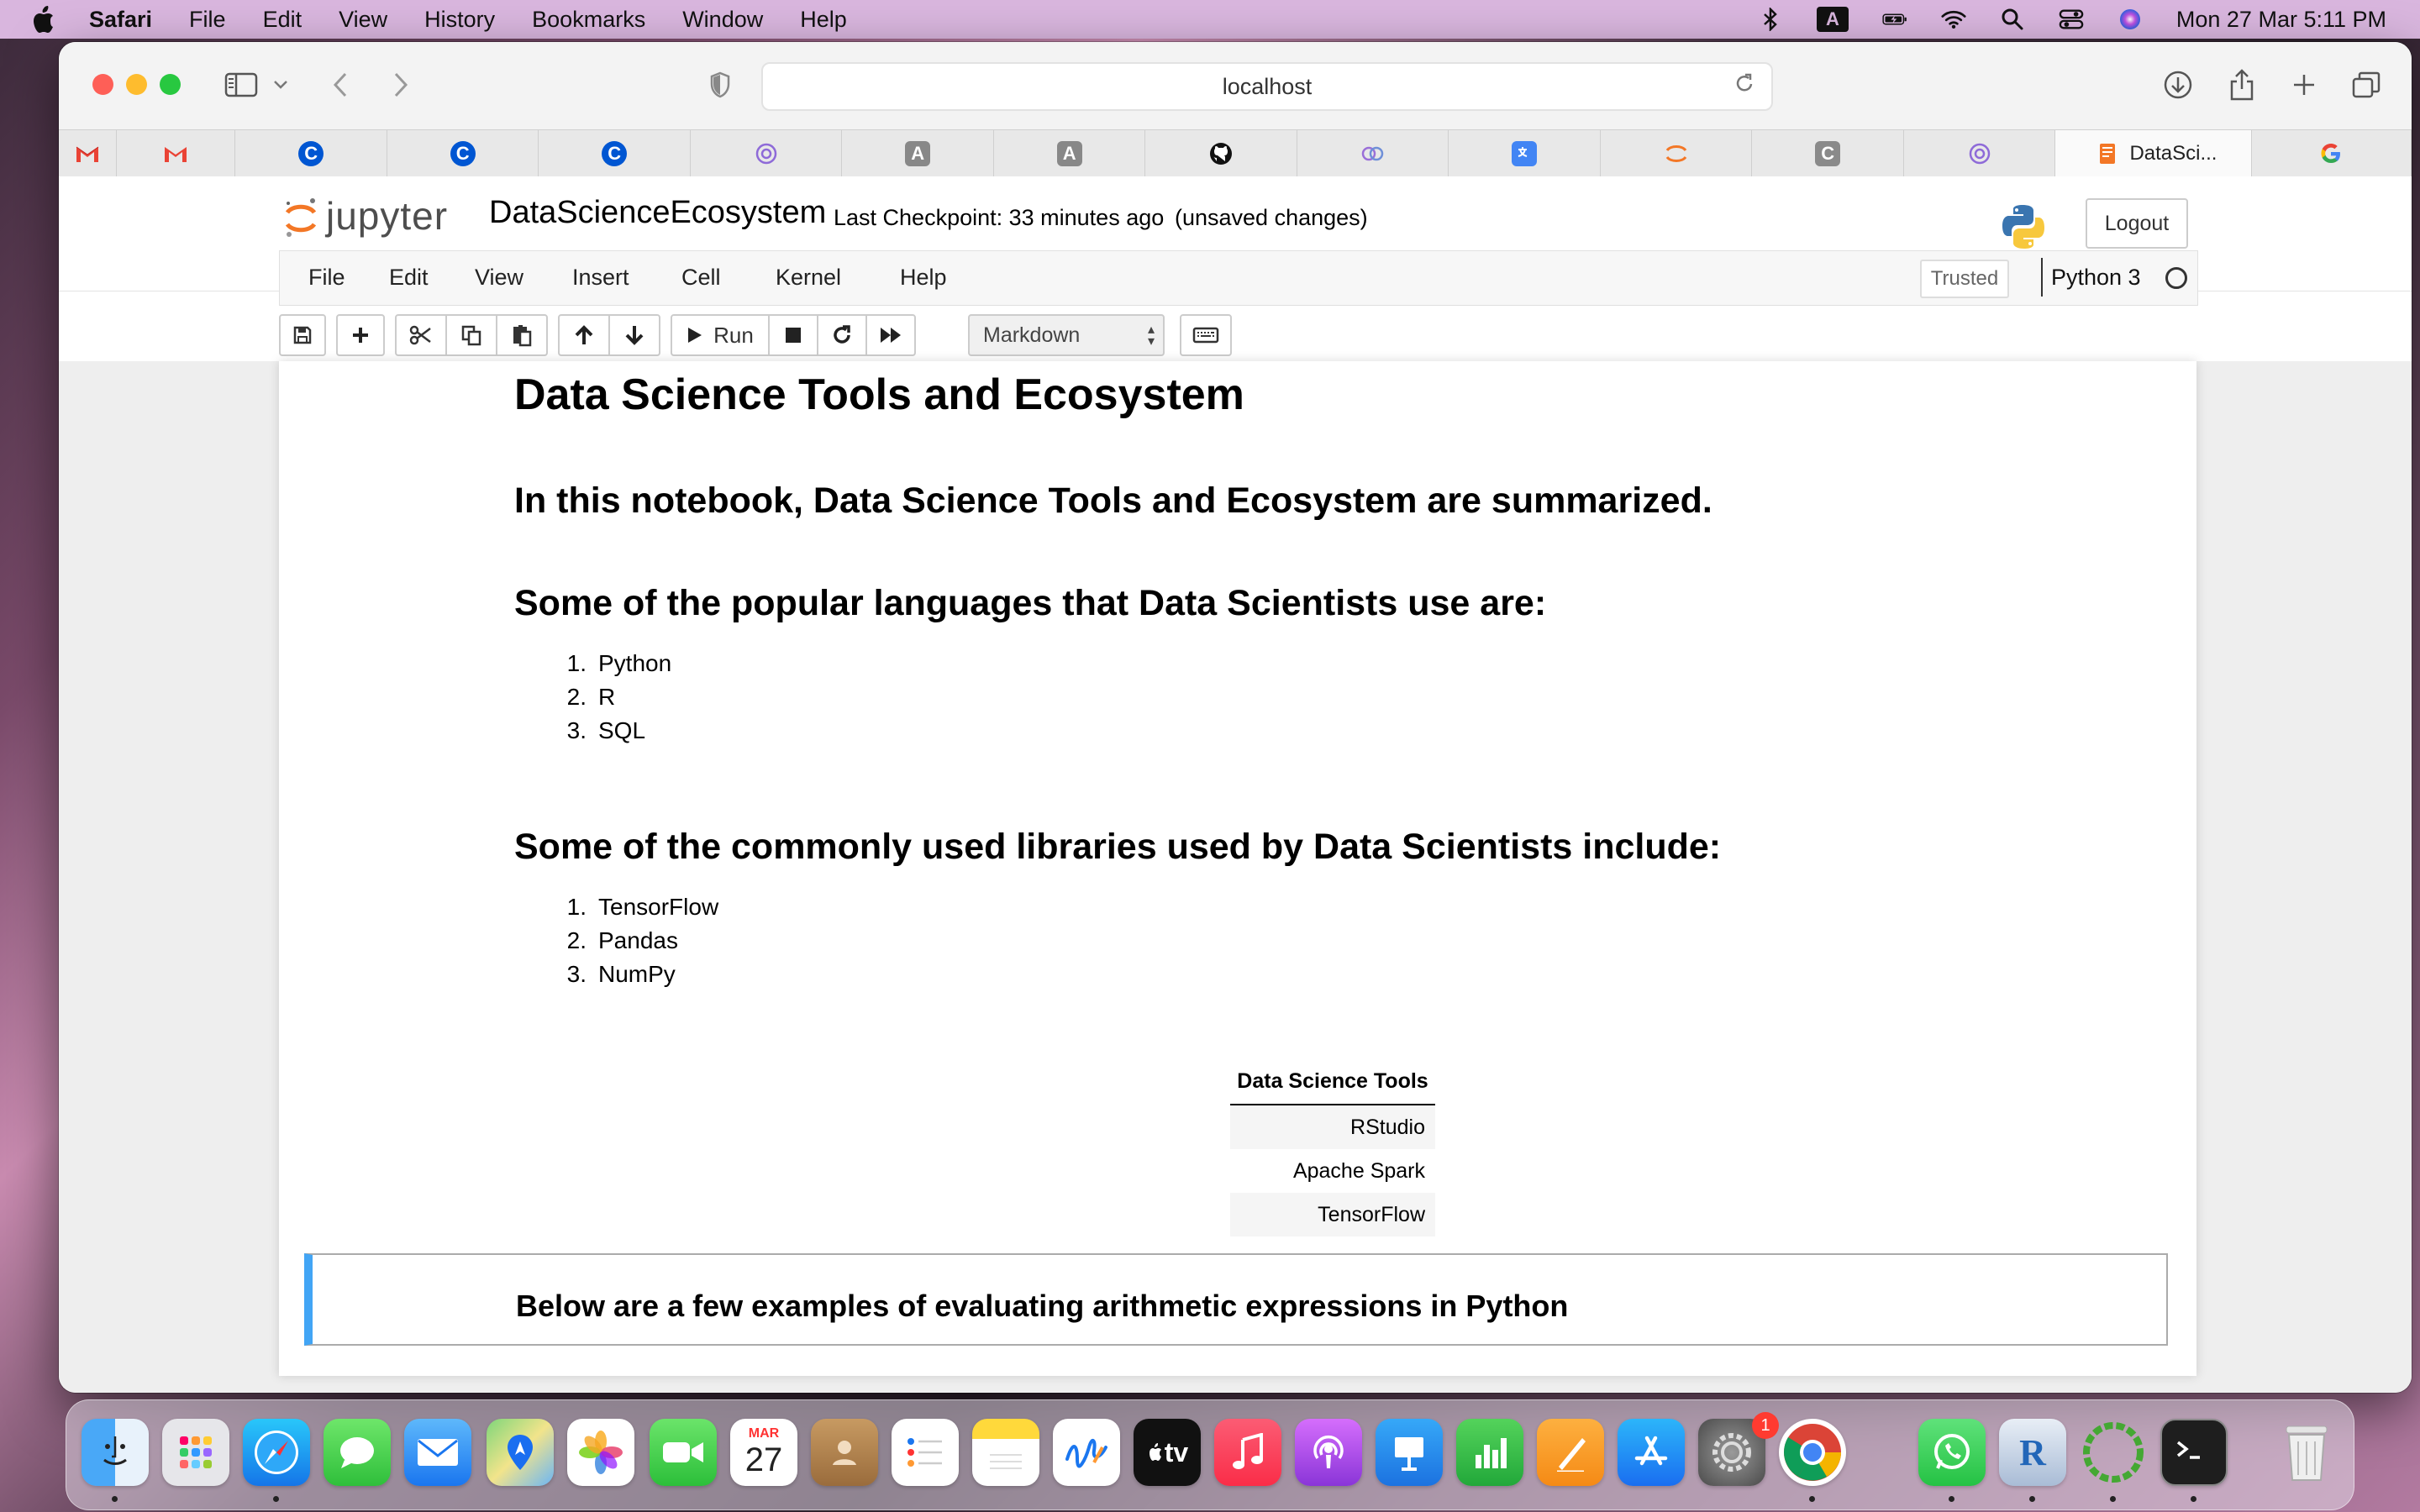 The height and width of the screenshot is (1512, 2420). What do you see at coordinates (1965, 279) in the screenshot?
I see `trusted-indicator: Trusted` at bounding box center [1965, 279].